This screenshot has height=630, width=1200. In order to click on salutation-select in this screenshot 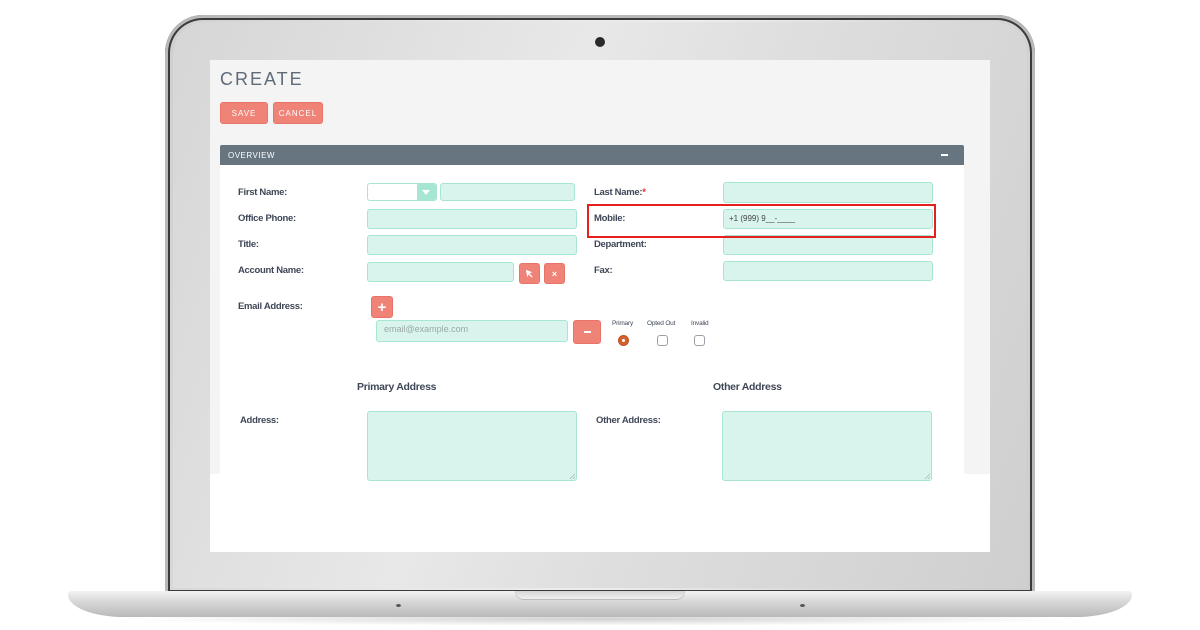, I will do `click(402, 192)`.